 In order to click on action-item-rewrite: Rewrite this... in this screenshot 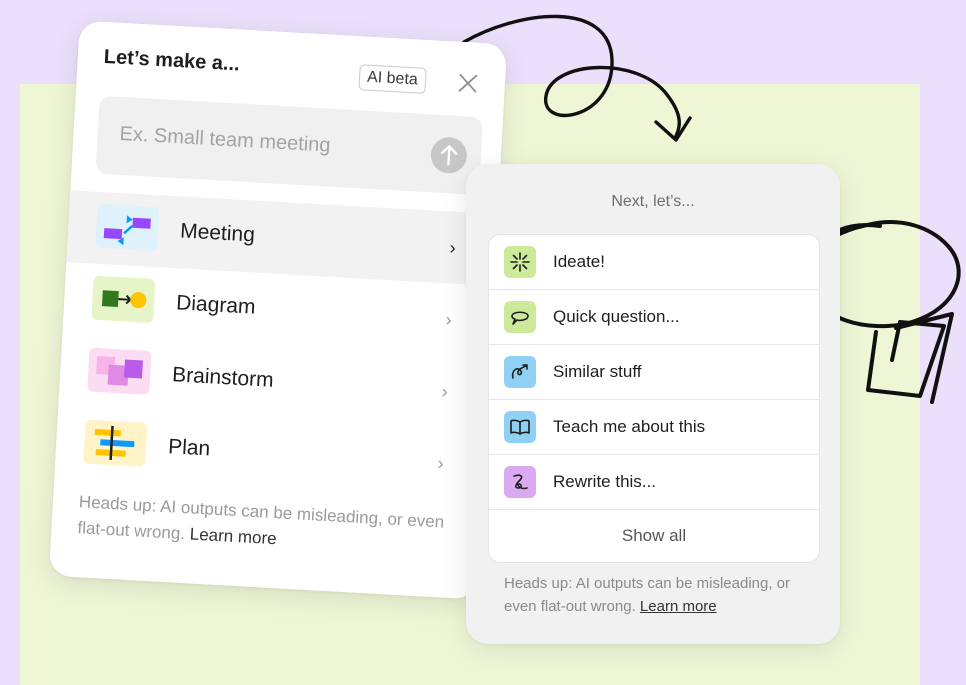, I will do `click(654, 482)`.